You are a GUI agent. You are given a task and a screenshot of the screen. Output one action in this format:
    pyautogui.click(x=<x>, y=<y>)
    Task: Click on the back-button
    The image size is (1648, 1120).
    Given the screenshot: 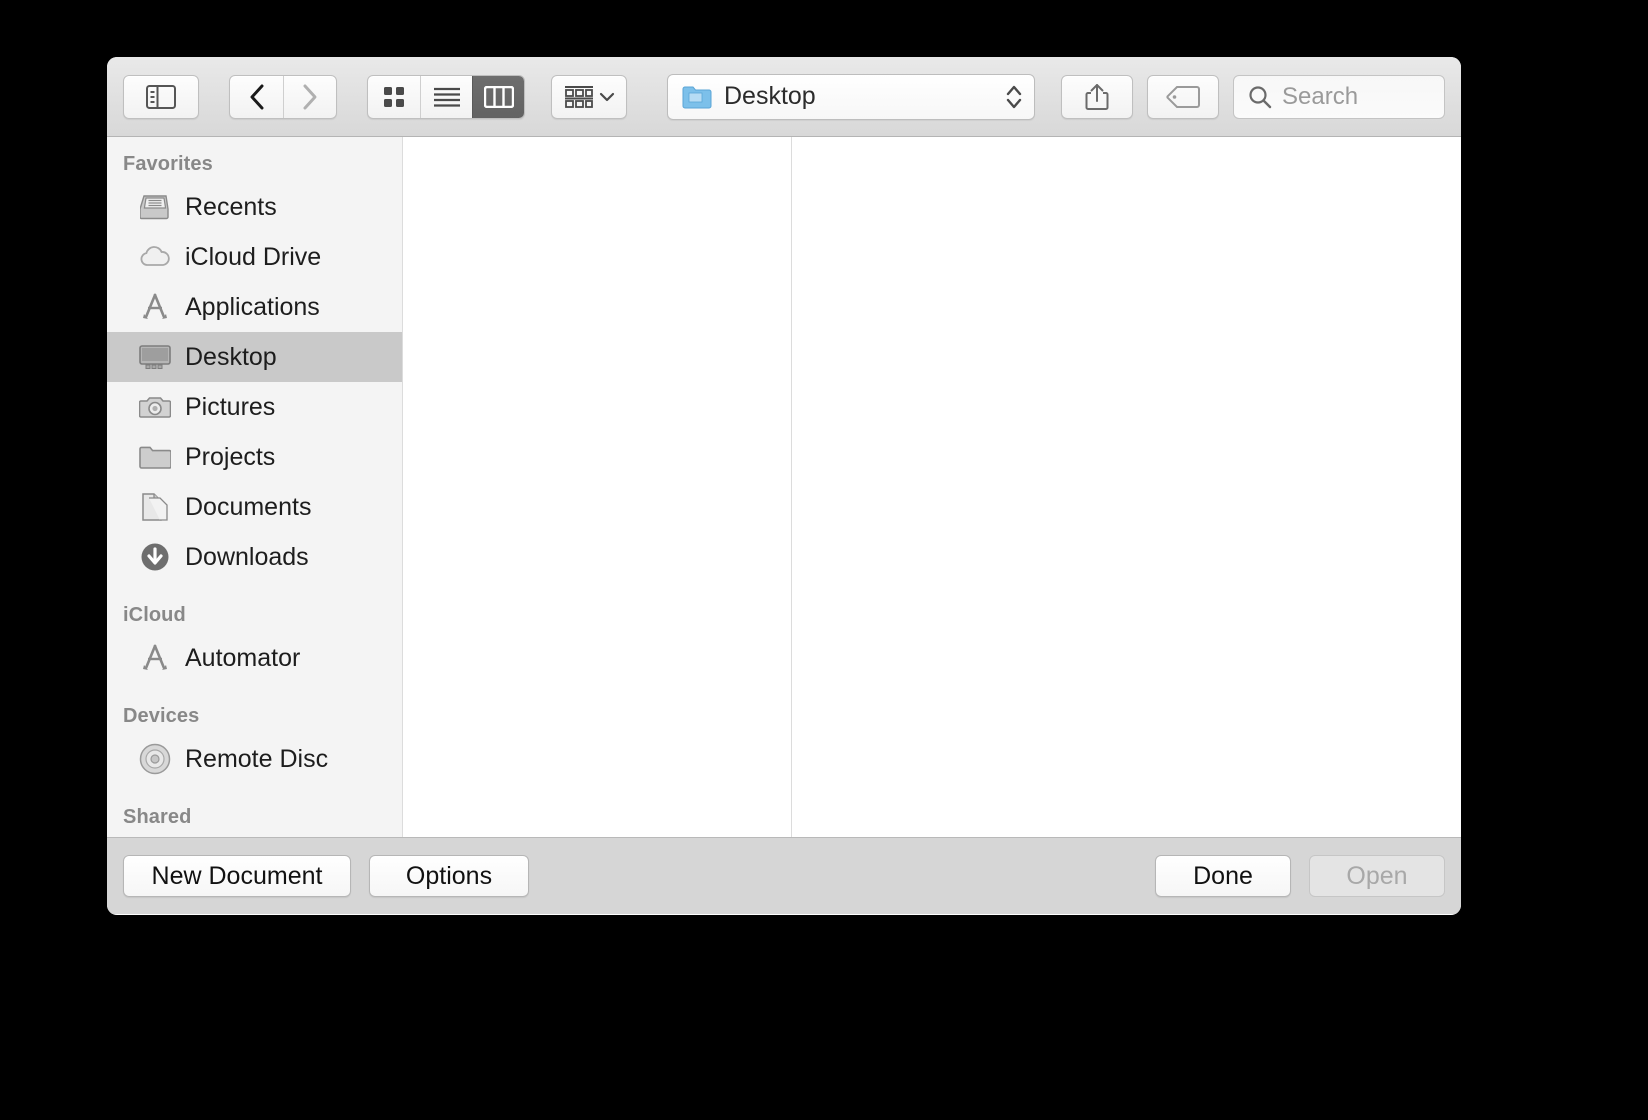 What is the action you would take?
    pyautogui.click(x=256, y=97)
    